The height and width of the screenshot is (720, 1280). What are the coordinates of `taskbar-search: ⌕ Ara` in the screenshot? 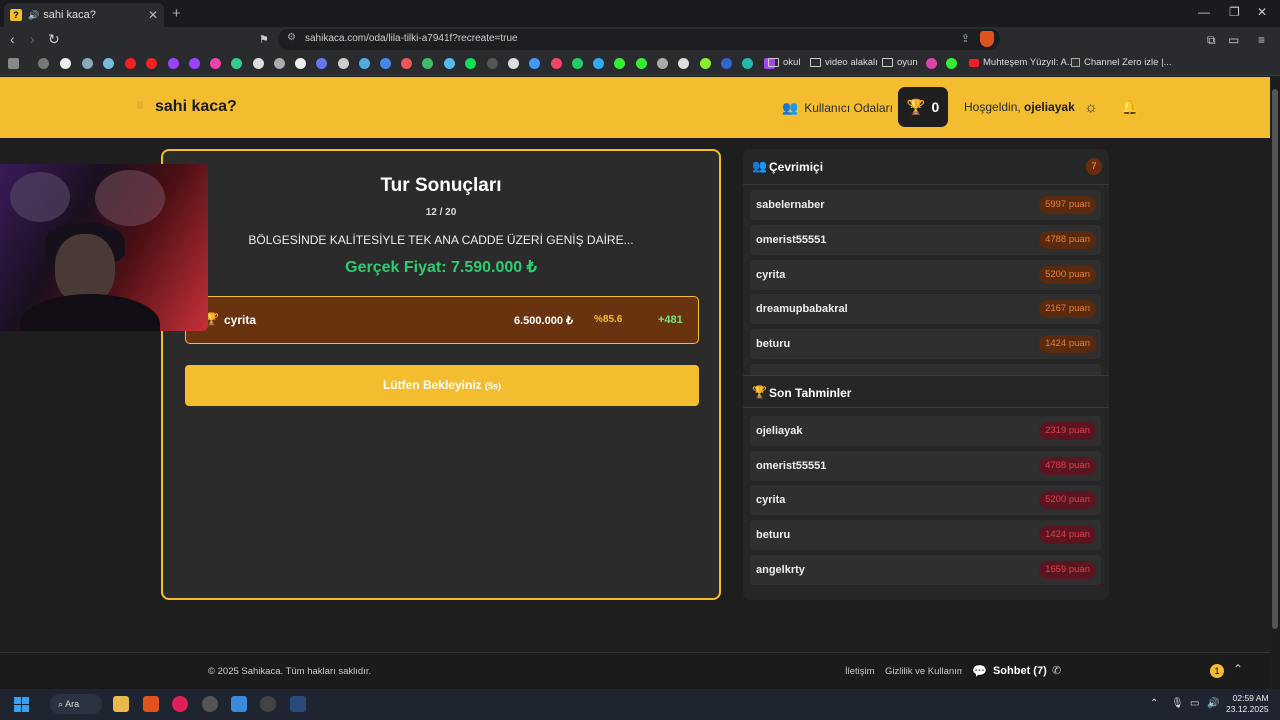 It's located at (76, 704).